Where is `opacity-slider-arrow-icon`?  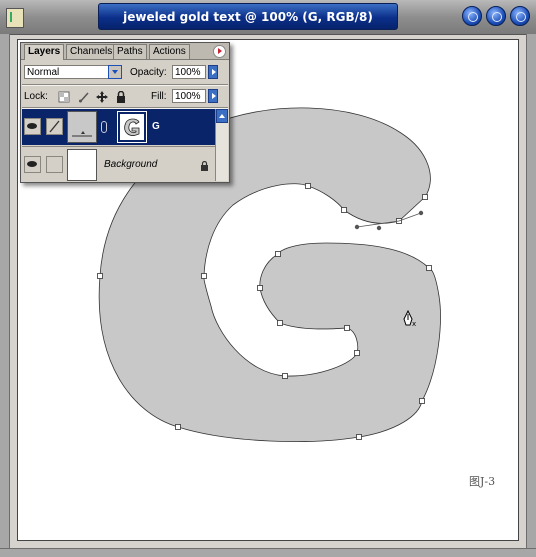 opacity-slider-arrow-icon is located at coordinates (213, 72).